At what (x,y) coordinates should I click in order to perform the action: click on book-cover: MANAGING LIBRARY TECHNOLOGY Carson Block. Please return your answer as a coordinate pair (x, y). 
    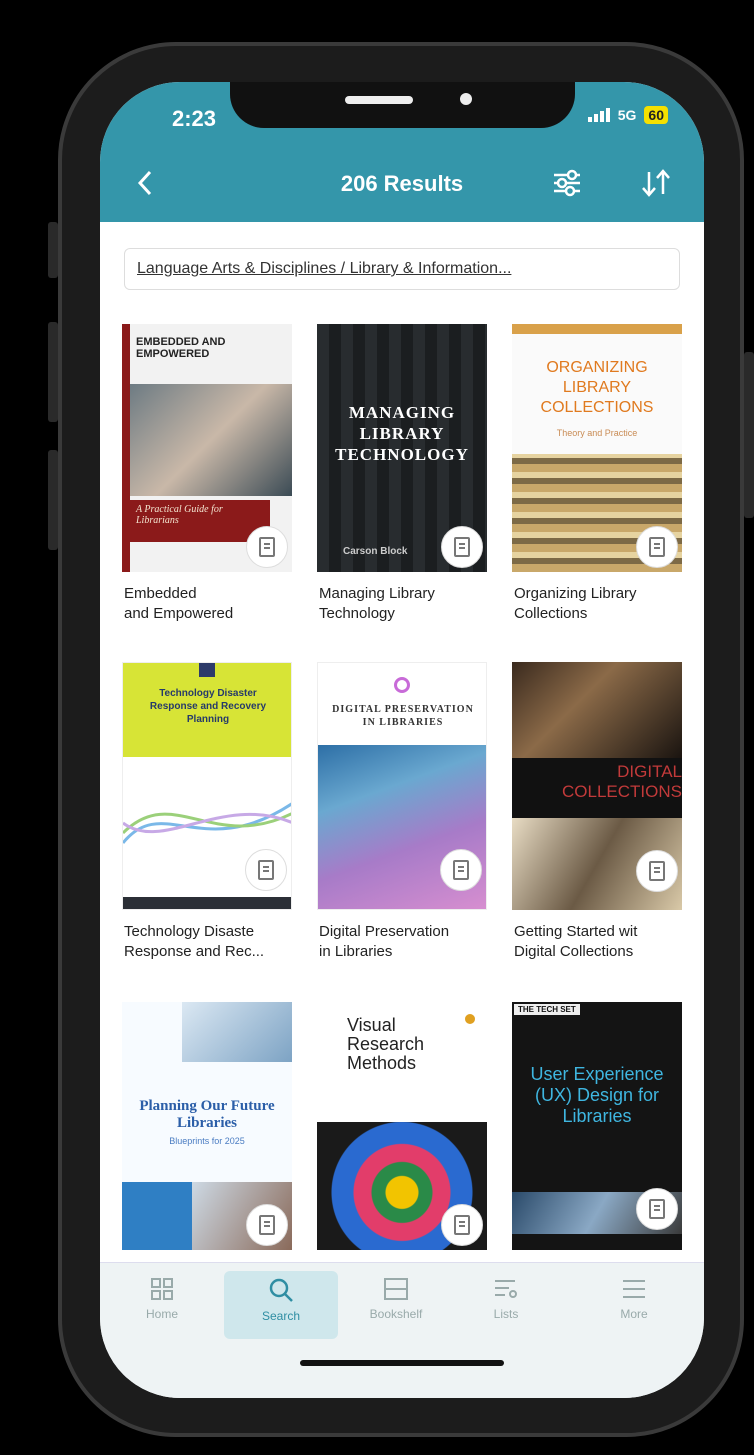
    Looking at the image, I should click on (402, 448).